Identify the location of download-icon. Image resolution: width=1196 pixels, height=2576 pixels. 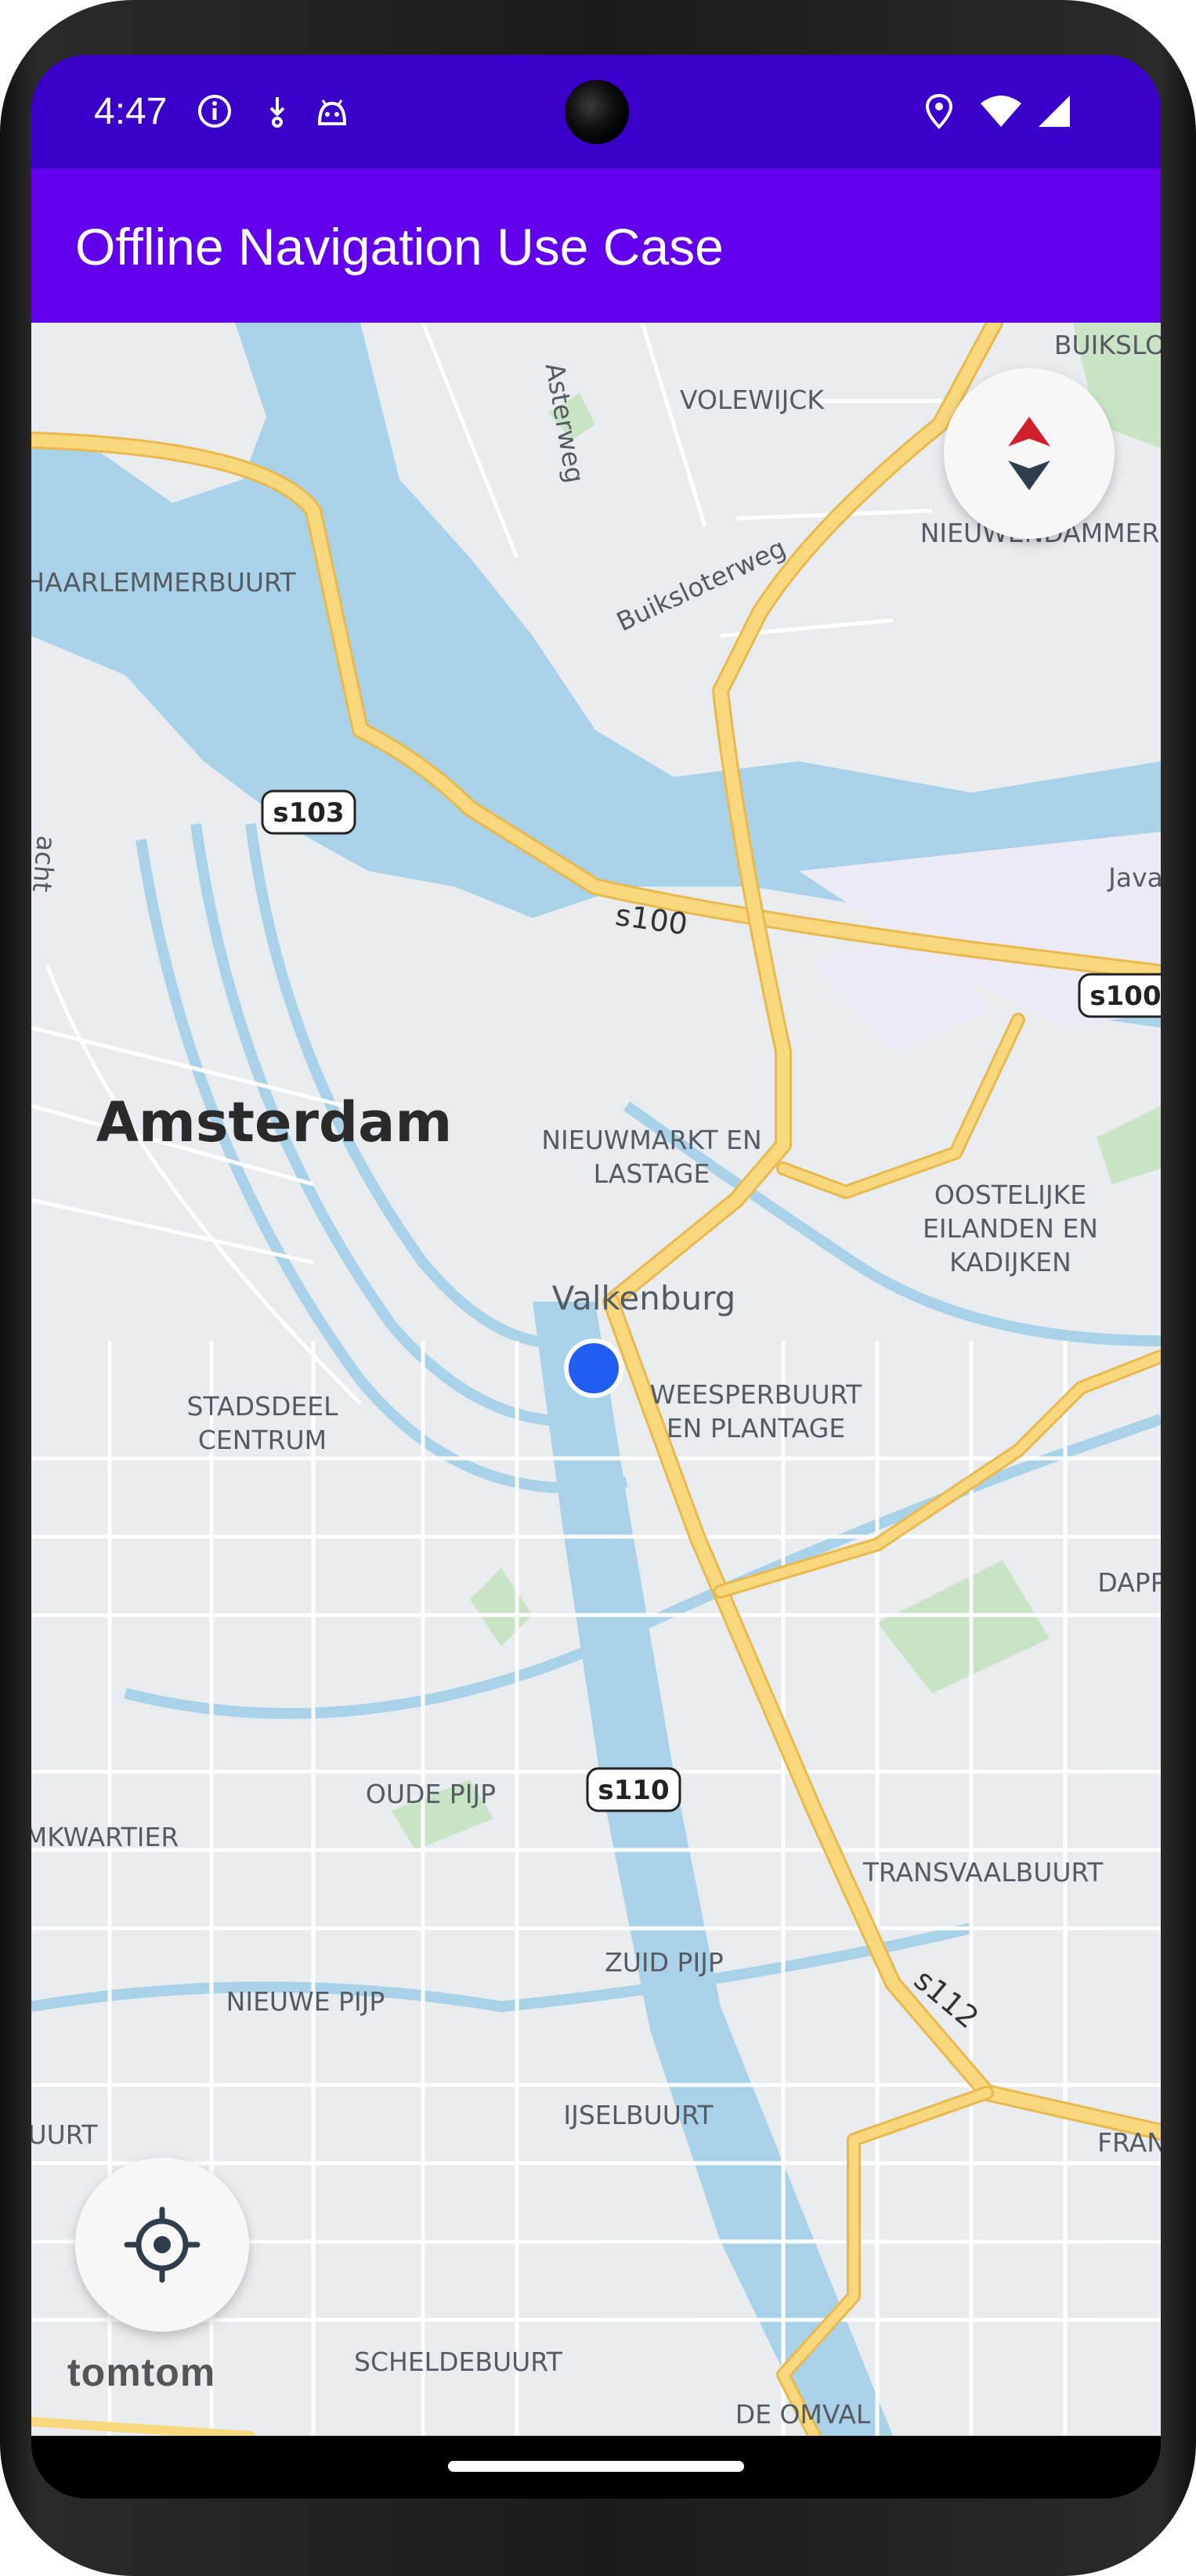
(277, 112).